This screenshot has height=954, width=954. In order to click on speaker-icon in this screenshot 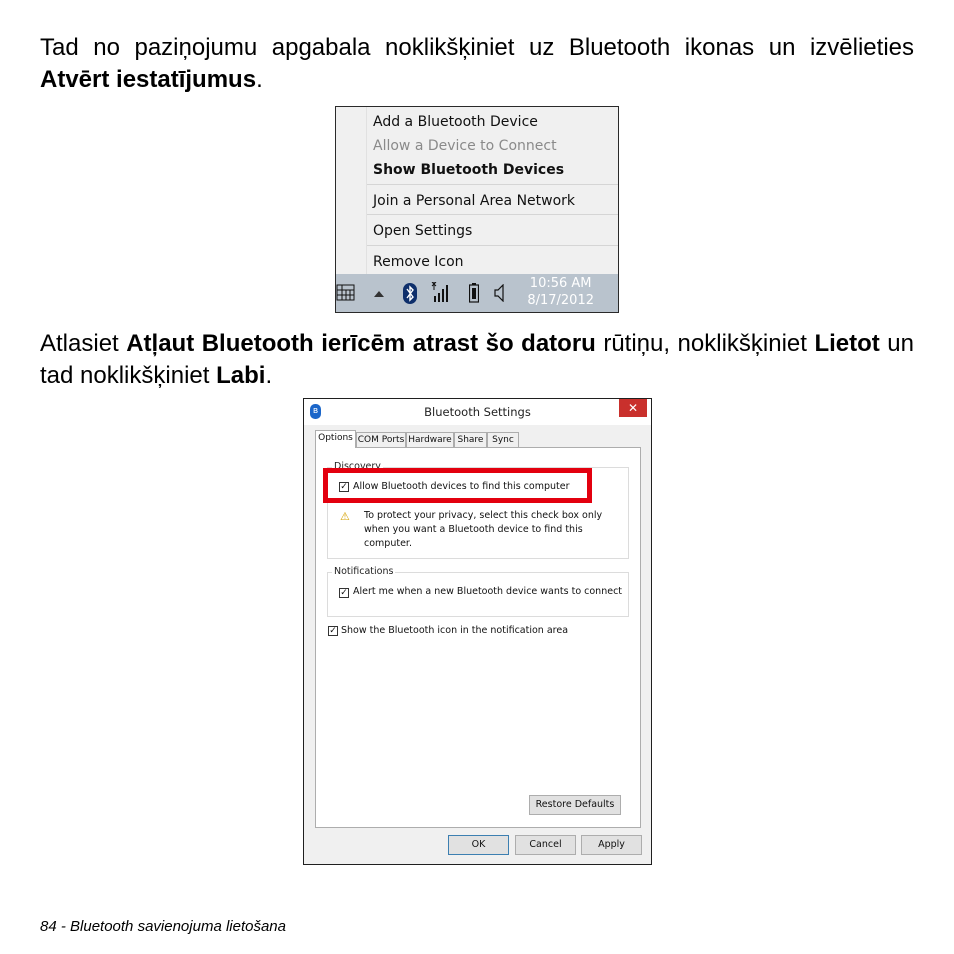, I will do `click(500, 293)`.